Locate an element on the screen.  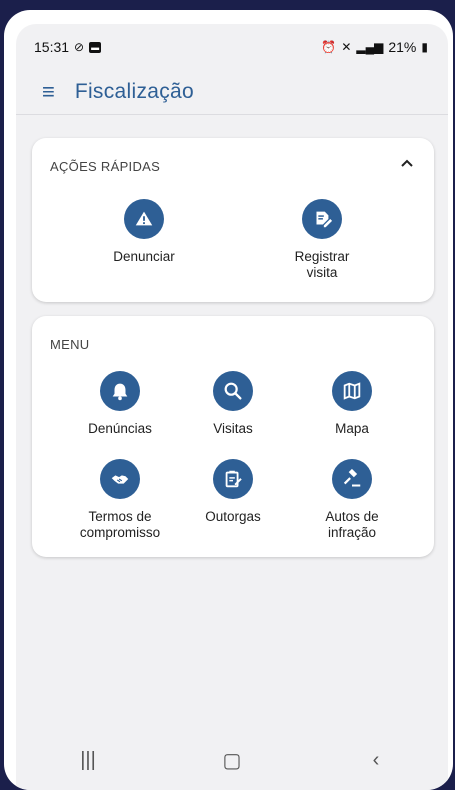
denuncias-button: Denúncias is located at coordinates (120, 404).